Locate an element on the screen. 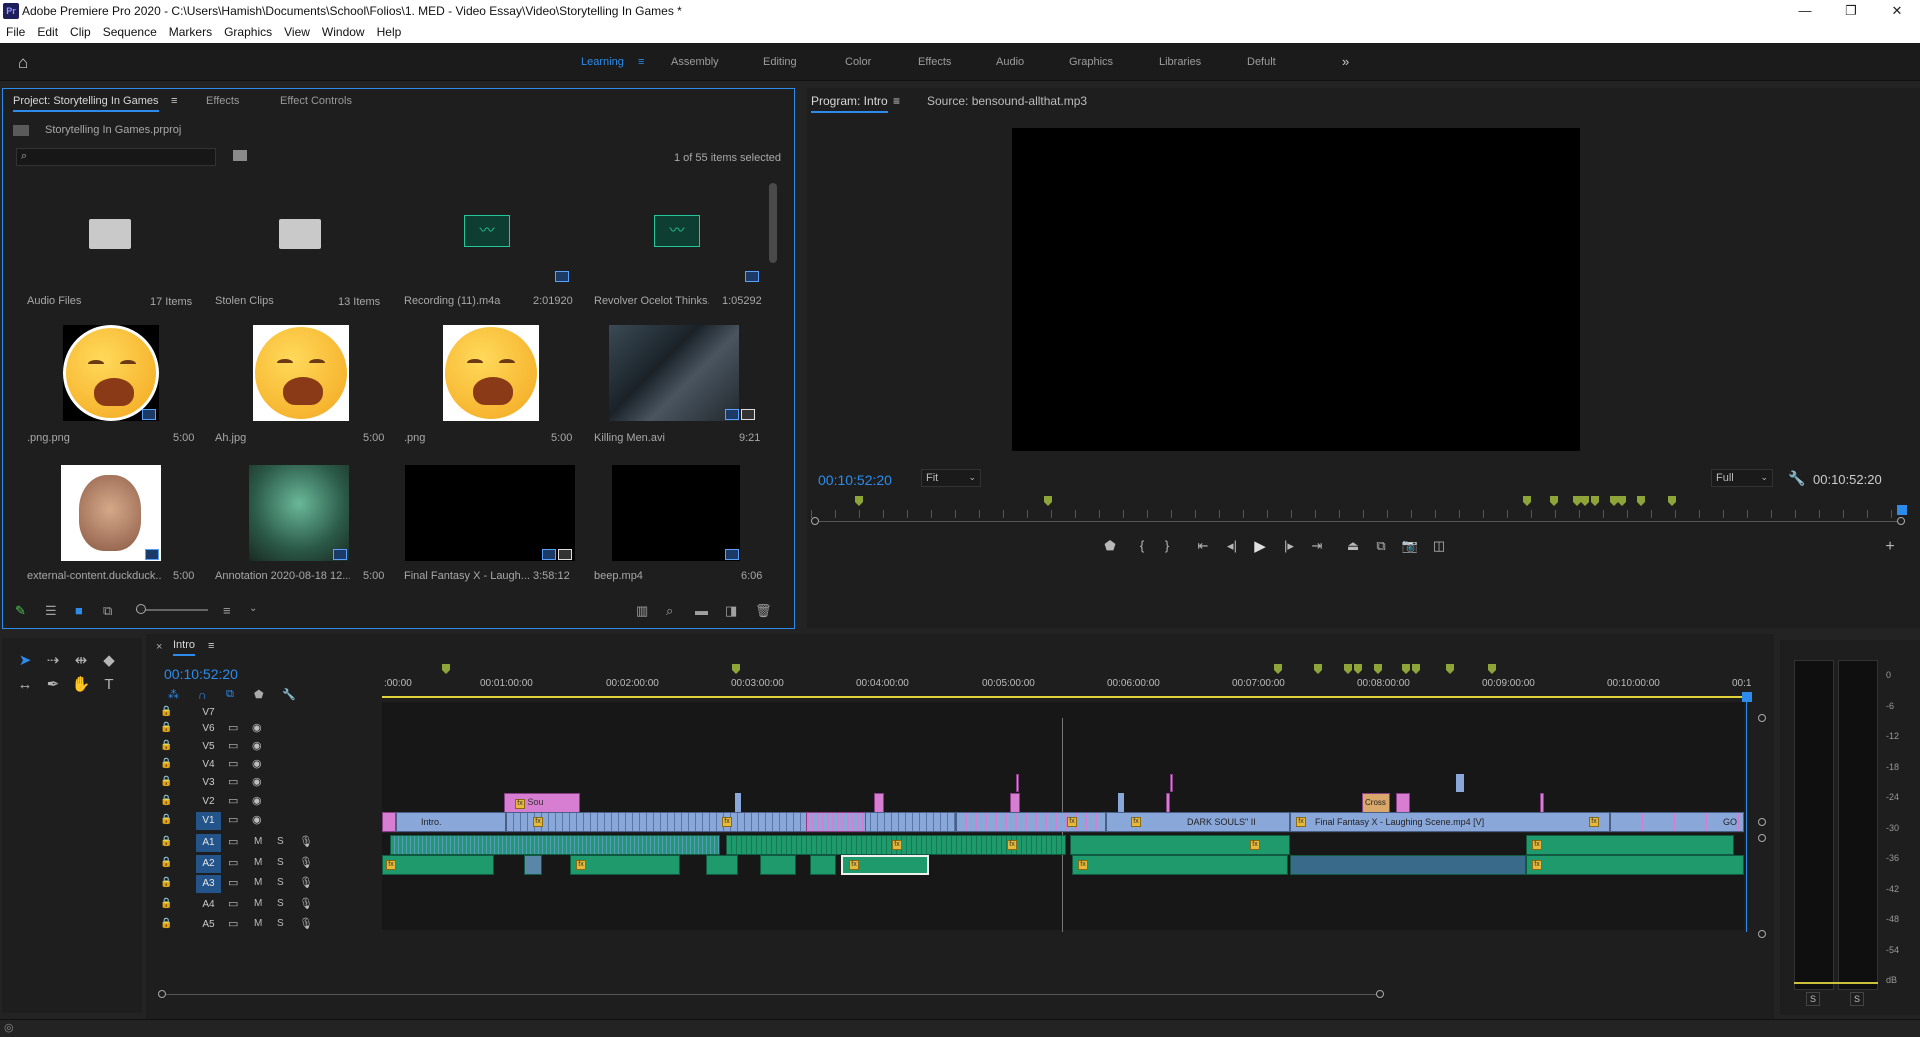 The image size is (1920, 1037). ripple-edit-tool-icon: ⇹ is located at coordinates (81, 661).